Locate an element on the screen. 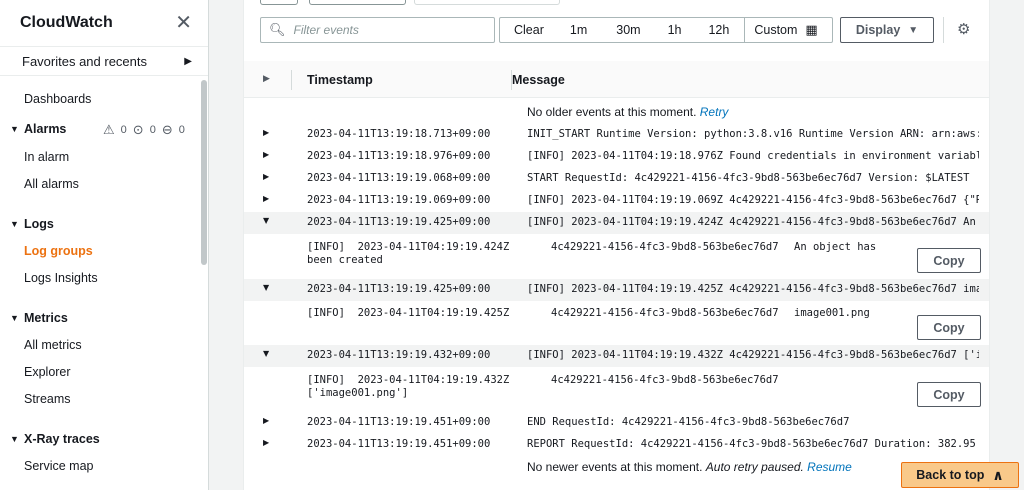 This screenshot has width=1024, height=490. sidebar-item-favorites: Favorites and recents ▶ is located at coordinates (104, 61).